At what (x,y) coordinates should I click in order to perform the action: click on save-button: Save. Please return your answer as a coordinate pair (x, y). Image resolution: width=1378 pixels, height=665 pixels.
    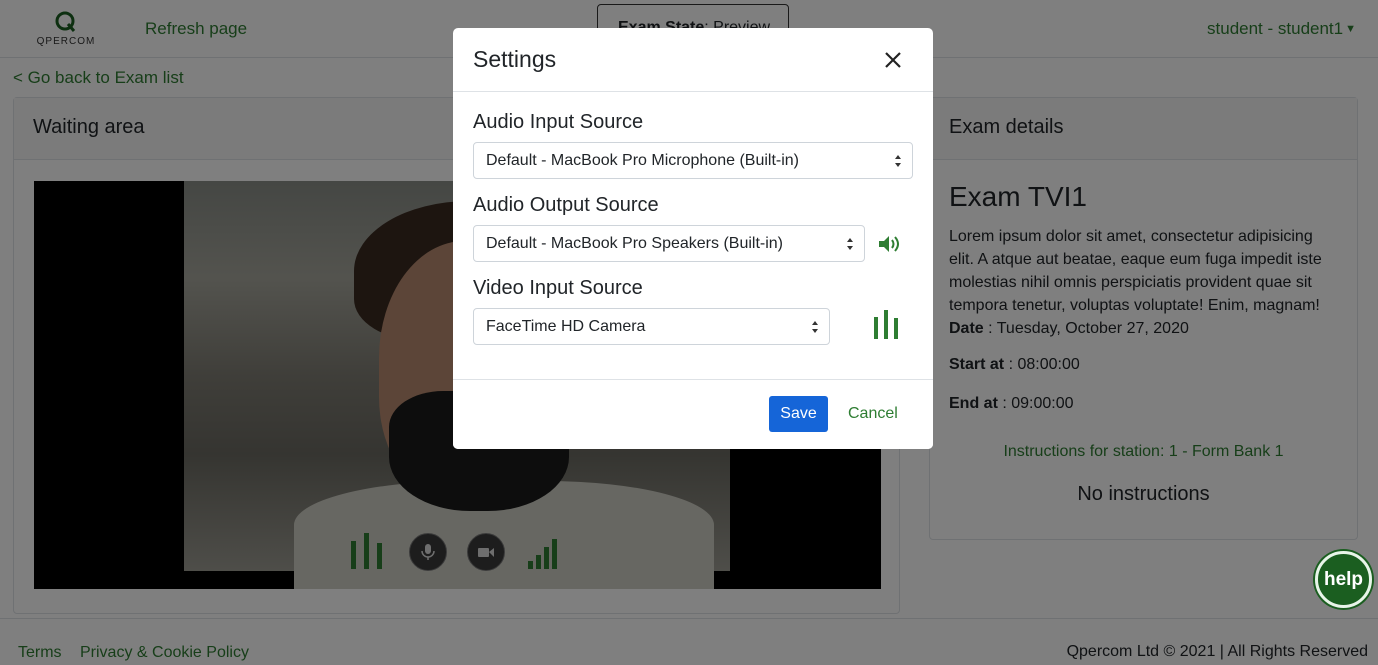
    Looking at the image, I should click on (798, 414).